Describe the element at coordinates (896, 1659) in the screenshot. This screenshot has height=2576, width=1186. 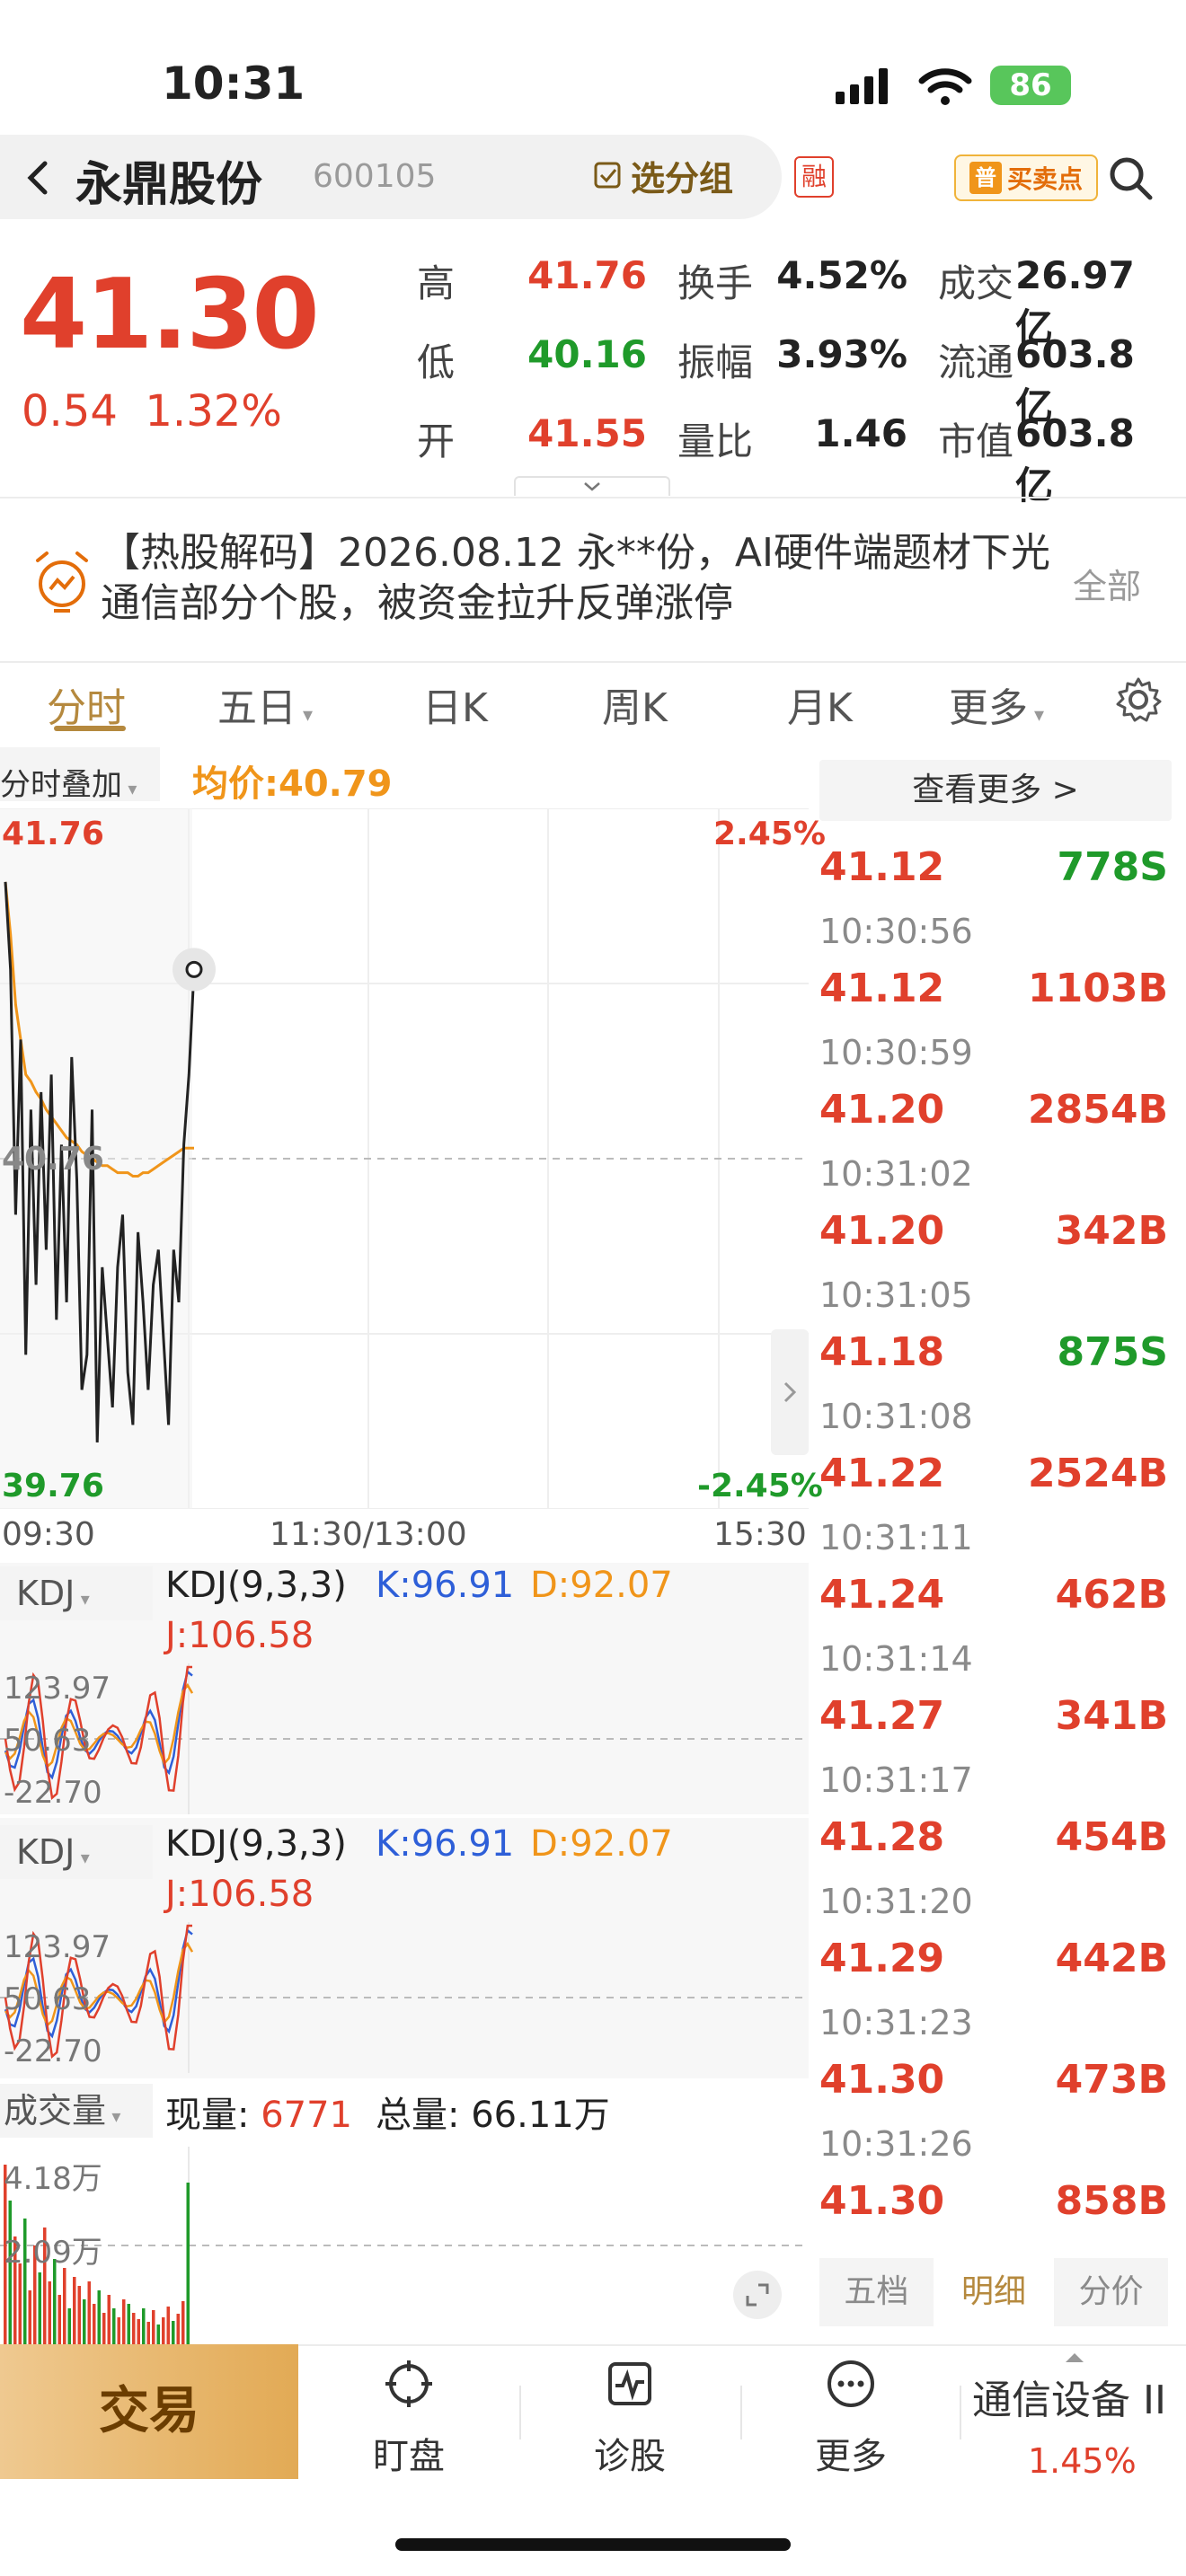
I see `tape-time: 10:31:14` at that location.